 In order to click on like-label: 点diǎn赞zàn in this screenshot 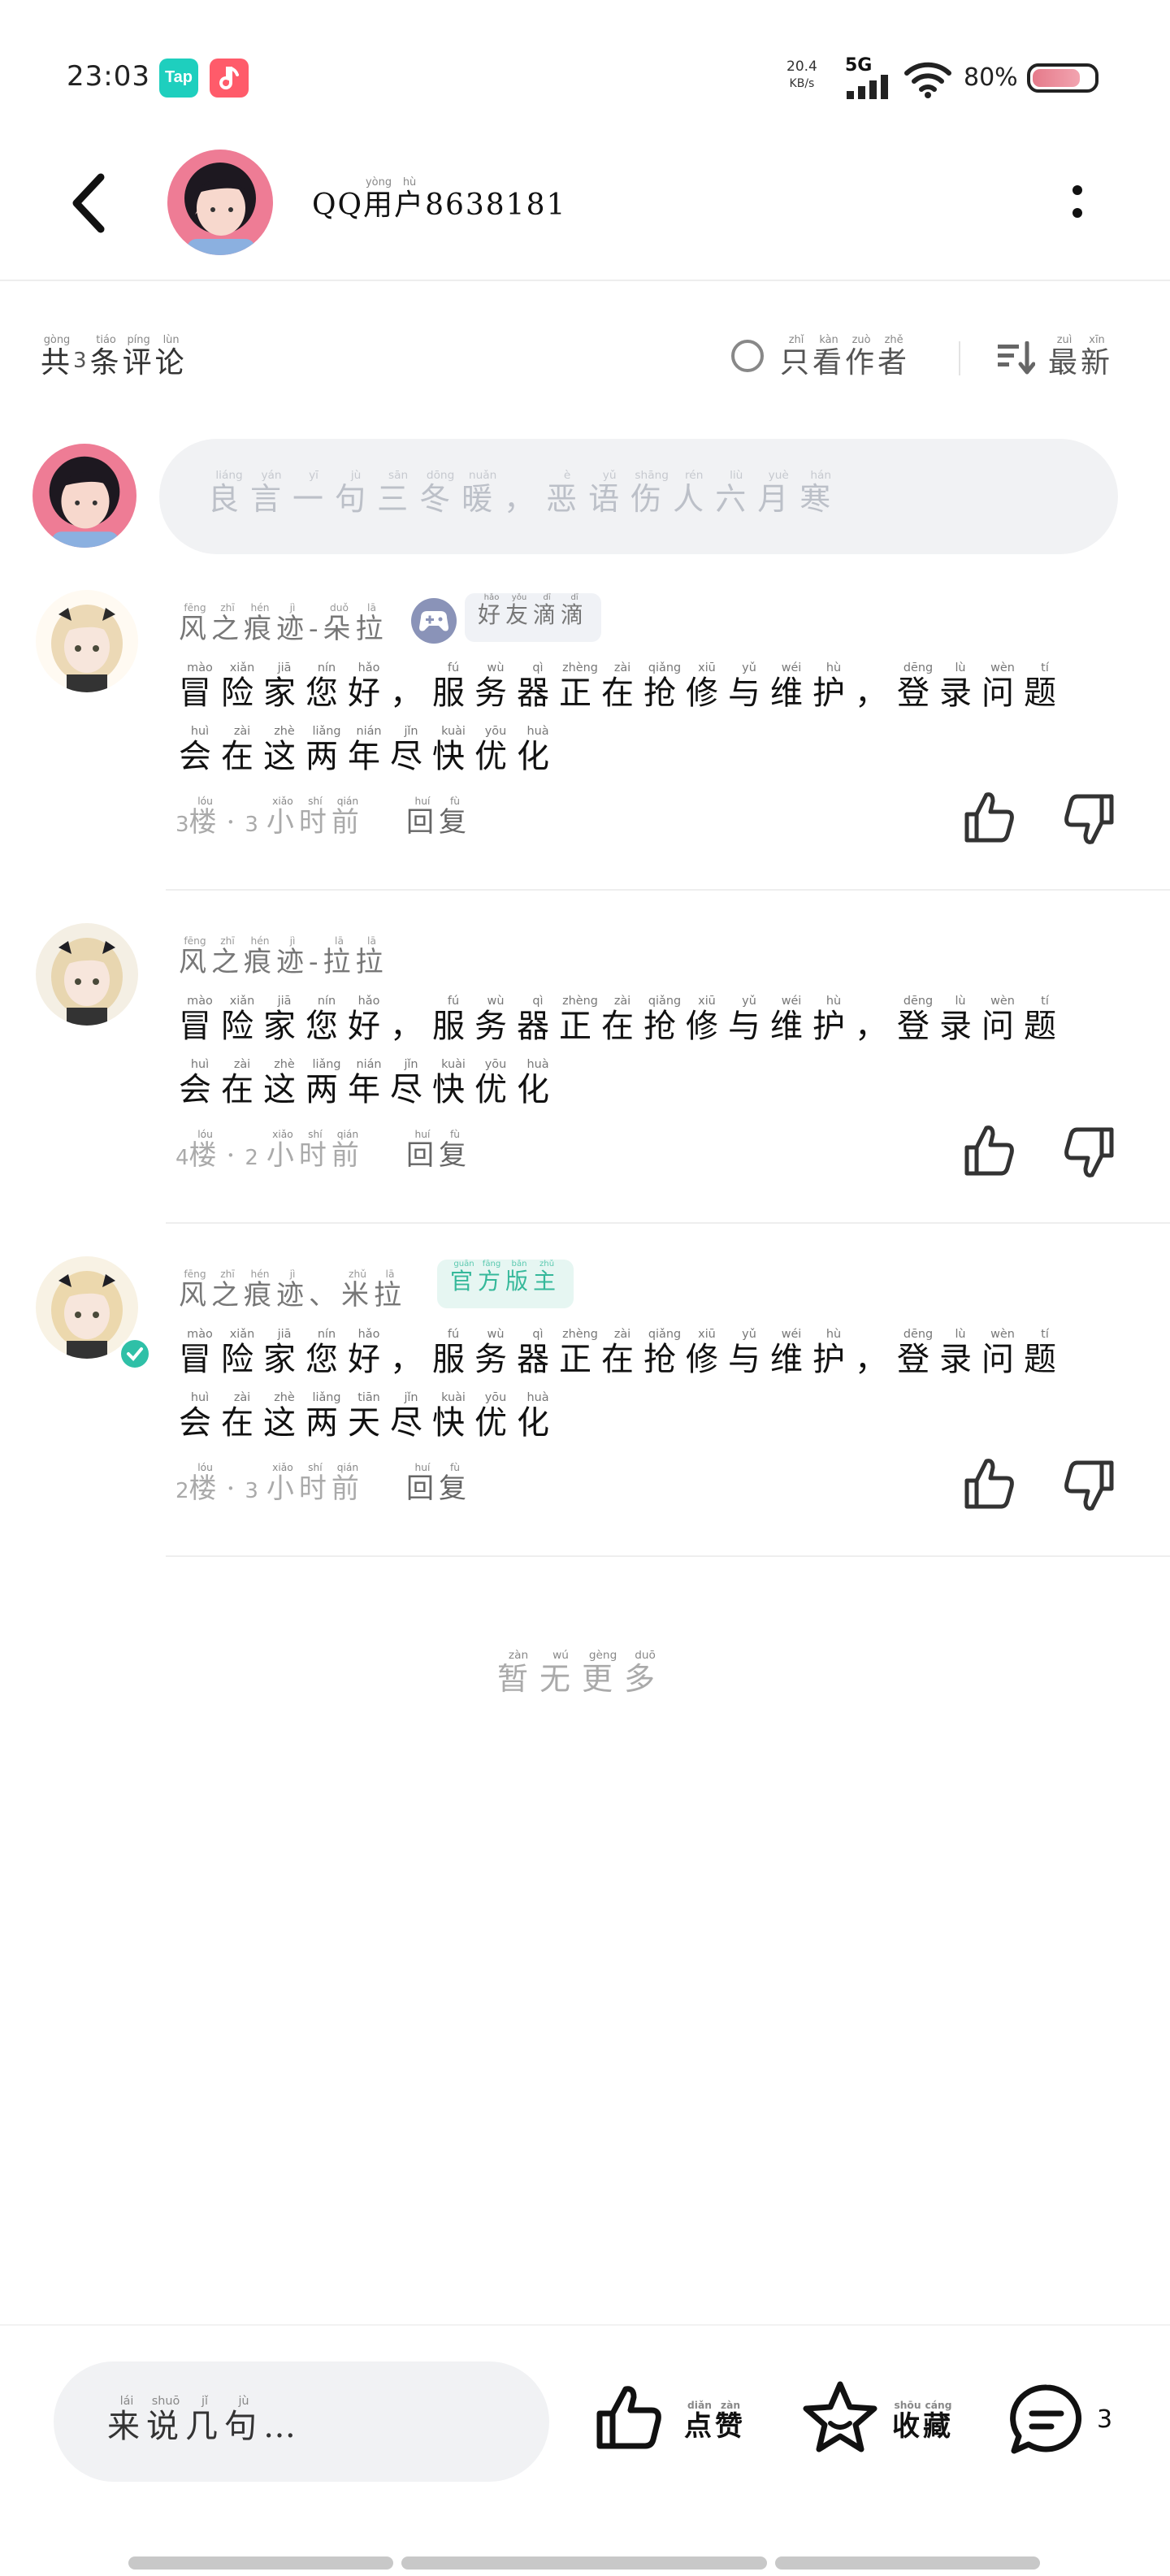, I will do `click(715, 2422)`.